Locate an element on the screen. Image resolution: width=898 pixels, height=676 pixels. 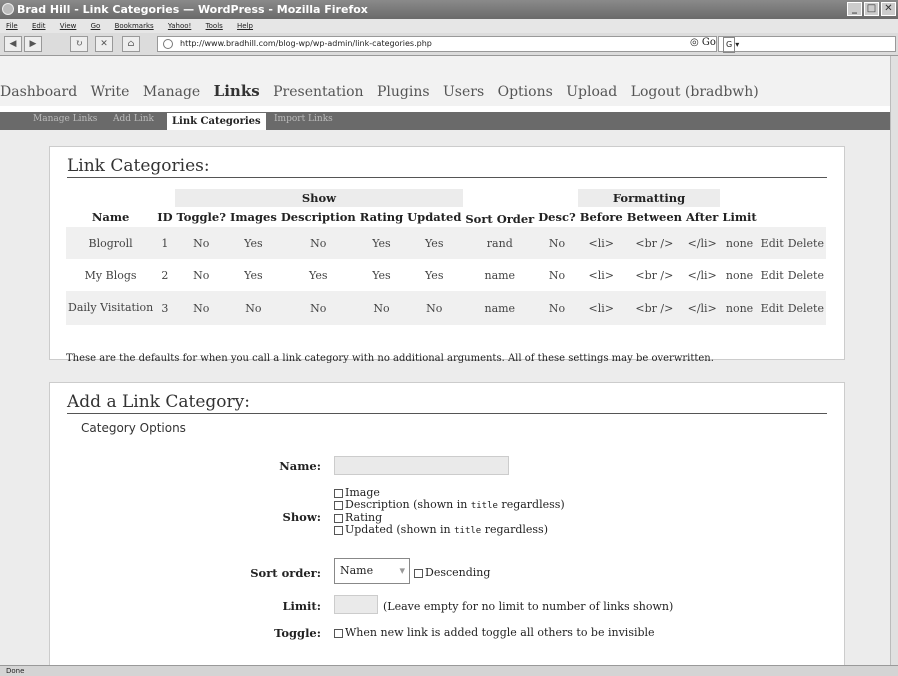
status-bar: Done is located at coordinates (449, 670).